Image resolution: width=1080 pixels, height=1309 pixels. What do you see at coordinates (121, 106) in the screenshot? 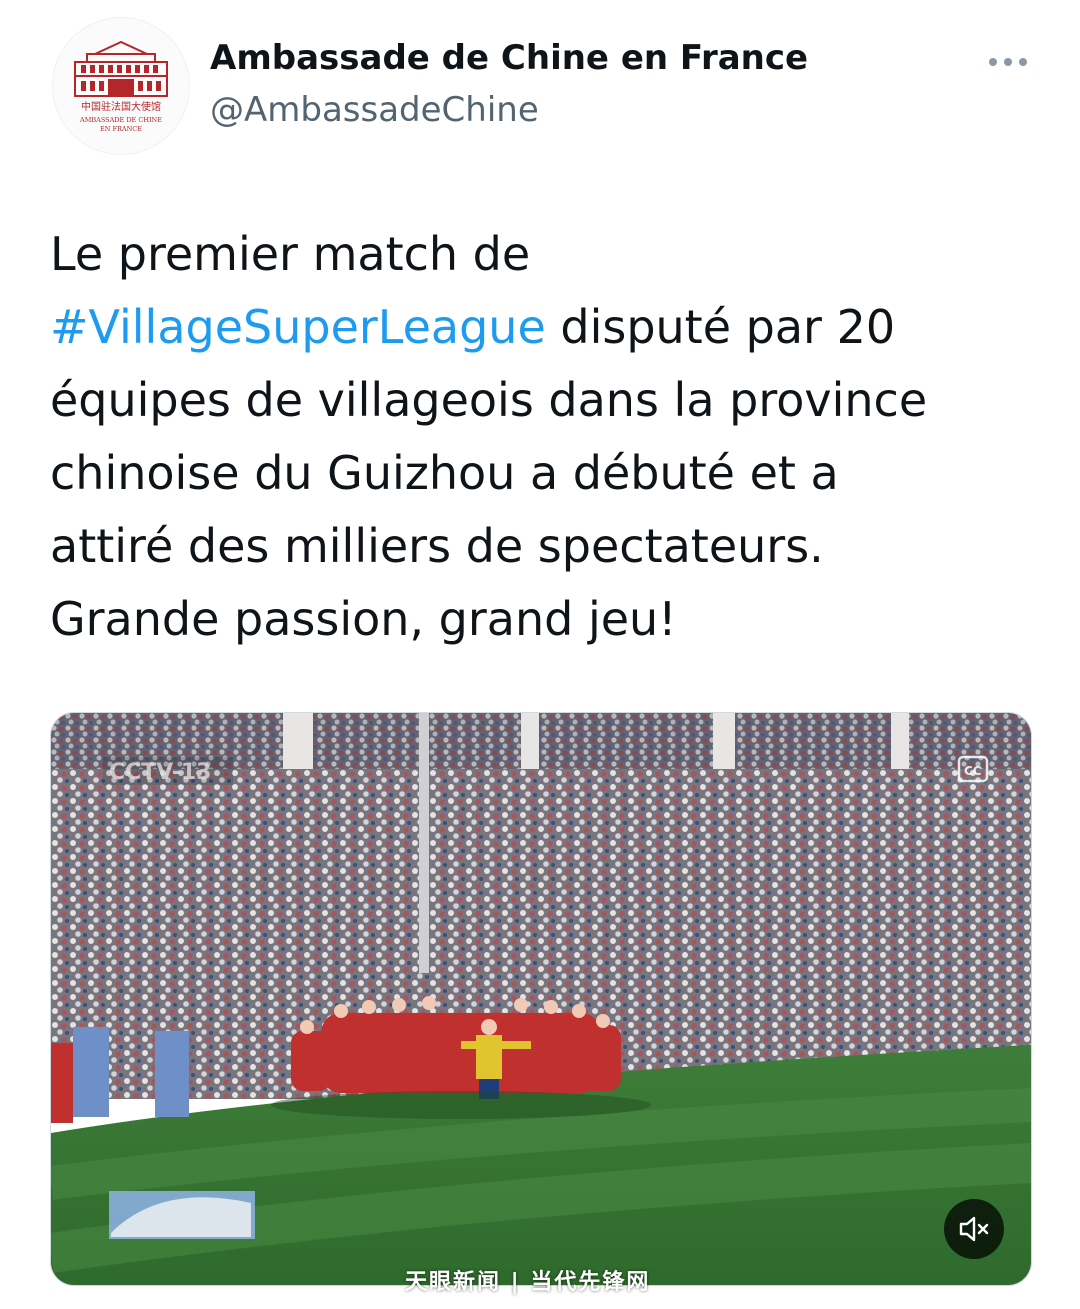
I see `avatar-line-cn: 中国驻法国大使馆` at bounding box center [121, 106].